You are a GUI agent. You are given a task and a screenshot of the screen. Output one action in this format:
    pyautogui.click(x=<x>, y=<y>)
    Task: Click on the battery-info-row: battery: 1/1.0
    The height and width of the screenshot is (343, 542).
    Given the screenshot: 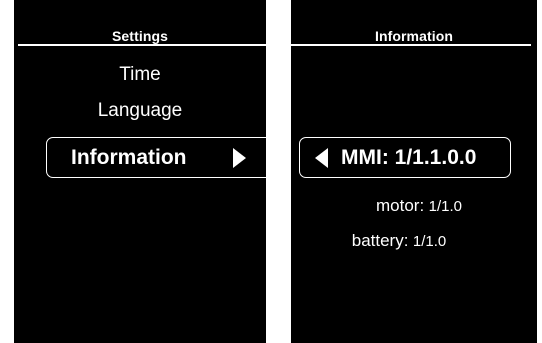 What is the action you would take?
    pyautogui.click(x=414, y=241)
    